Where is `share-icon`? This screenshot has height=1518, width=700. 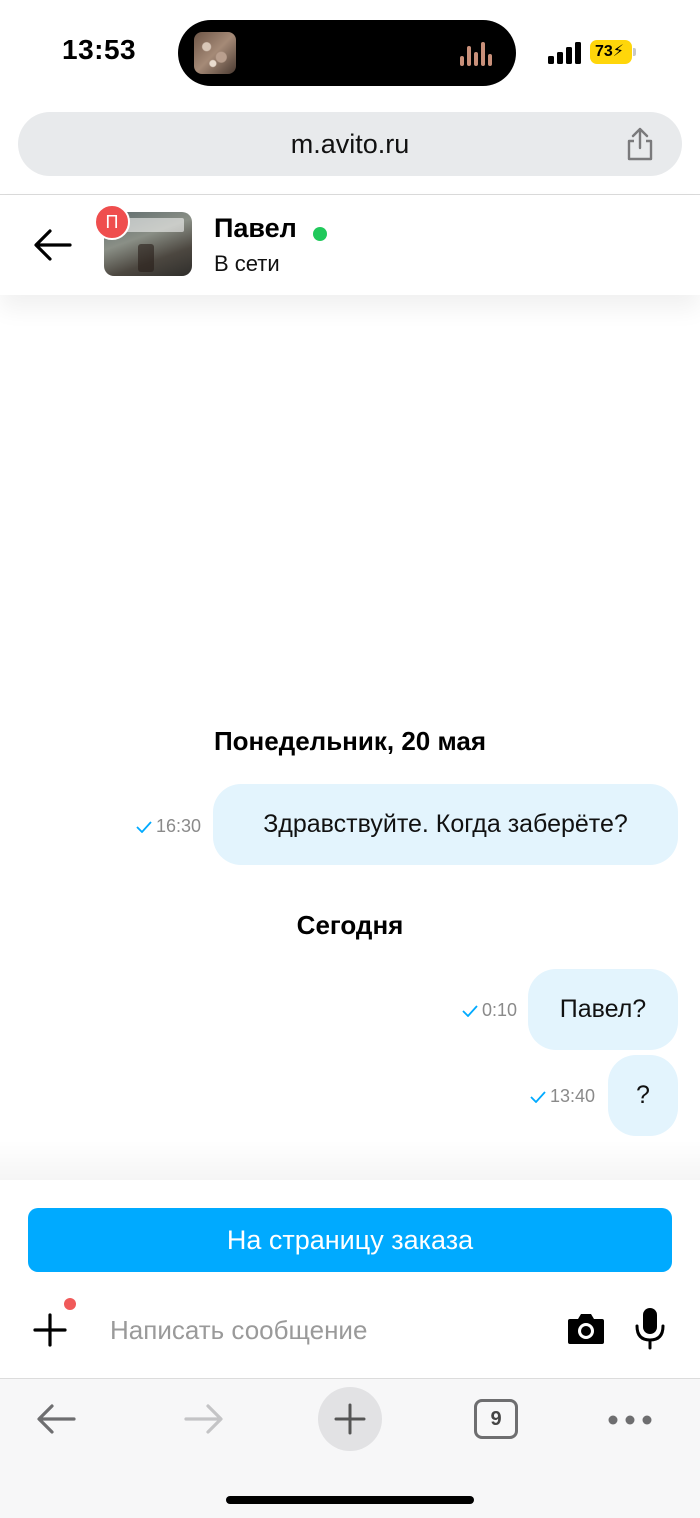 share-icon is located at coordinates (640, 144).